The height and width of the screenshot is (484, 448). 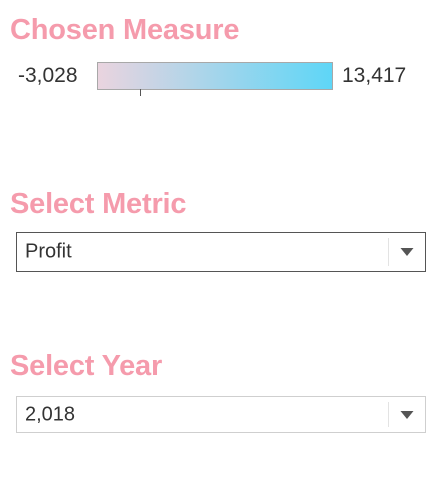 I want to click on metric-dropdown: Profit, so click(x=221, y=252).